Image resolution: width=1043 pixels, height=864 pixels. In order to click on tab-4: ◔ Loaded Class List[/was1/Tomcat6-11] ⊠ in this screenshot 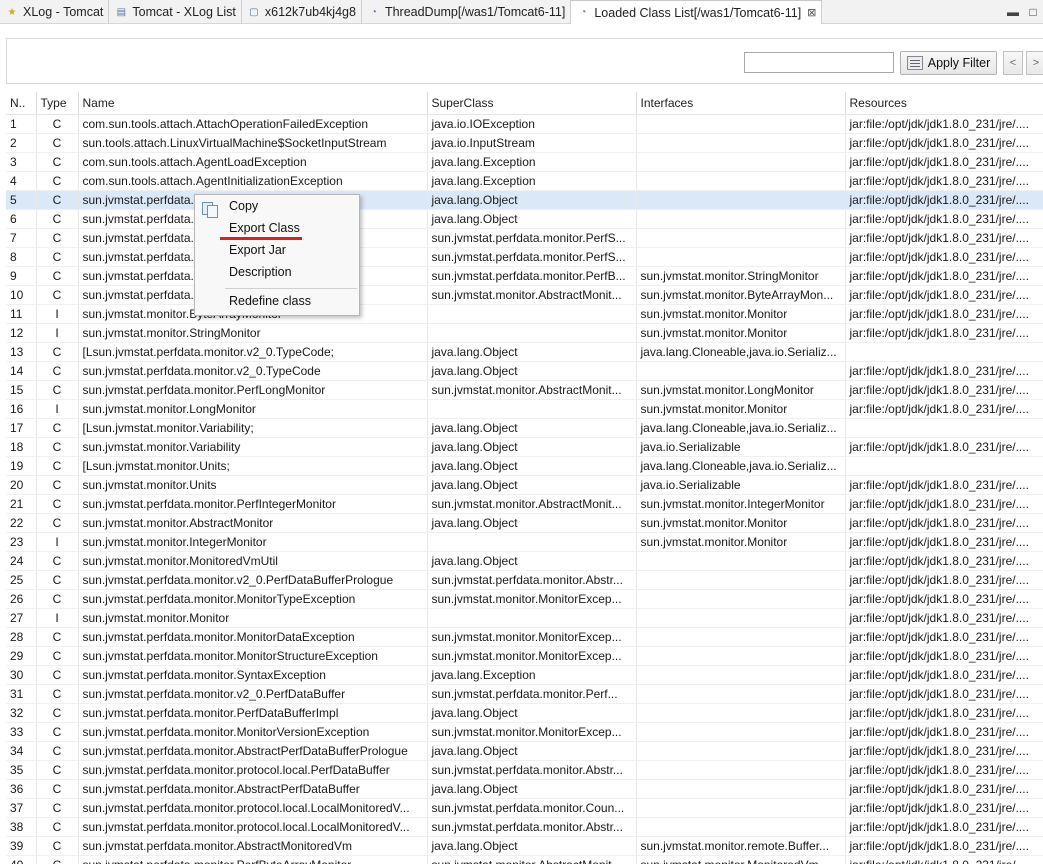, I will do `click(697, 12)`.